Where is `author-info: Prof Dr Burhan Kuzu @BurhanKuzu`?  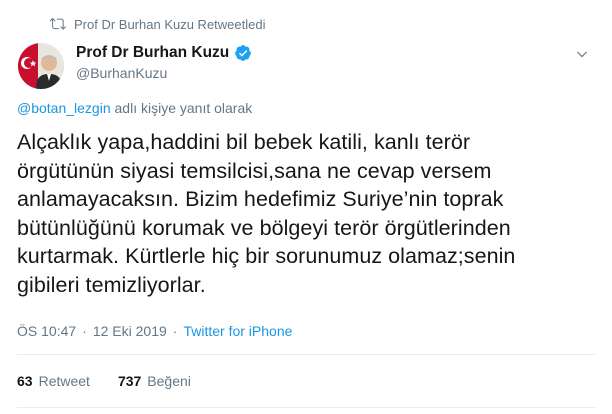 author-info: Prof Dr Burhan Kuzu @BurhanKuzu is located at coordinates (164, 62).